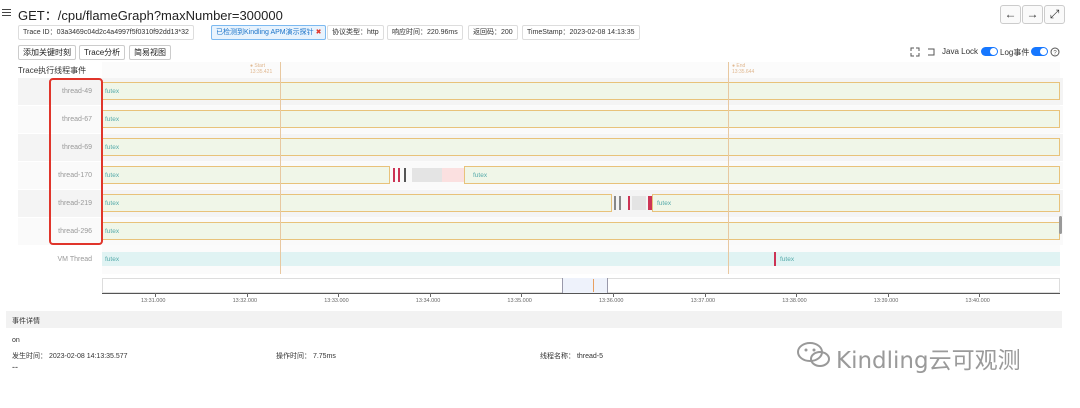  I want to click on apm-detect-tag: 已检测到Kindling APM演示探针 ✖, so click(269, 32).